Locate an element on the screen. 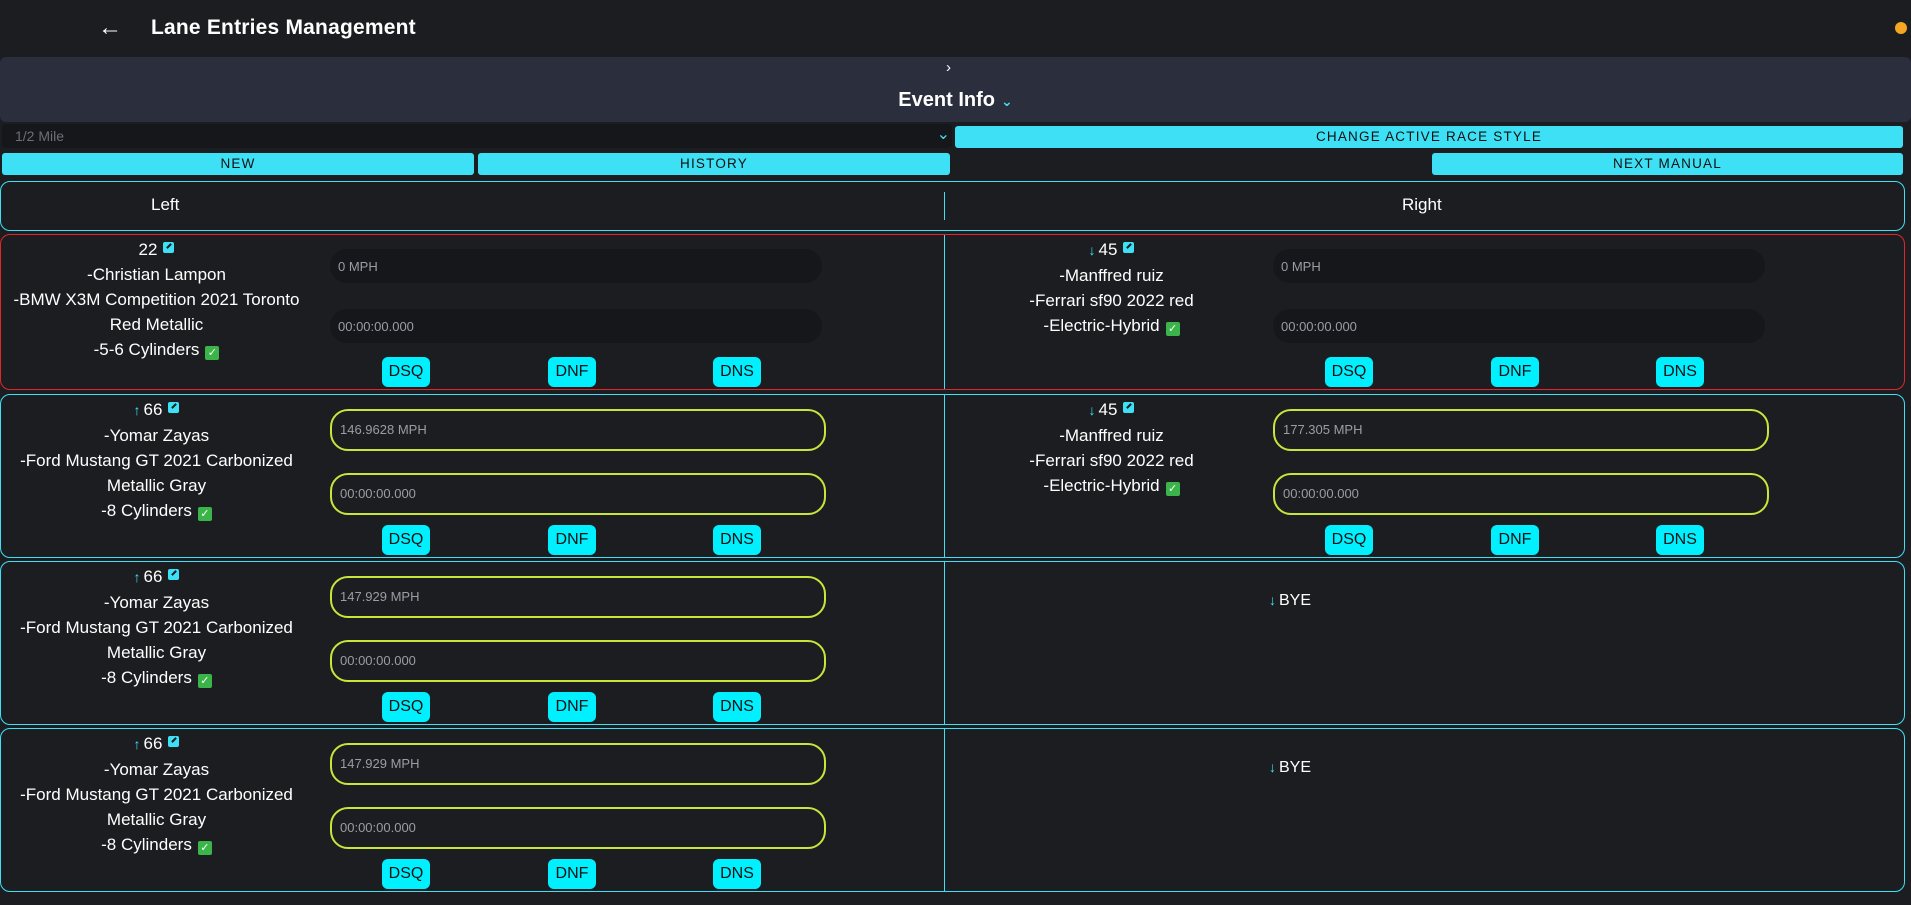 The image size is (1911, 905). top-bar: ← Lane Entries Management is located at coordinates (955, 28).